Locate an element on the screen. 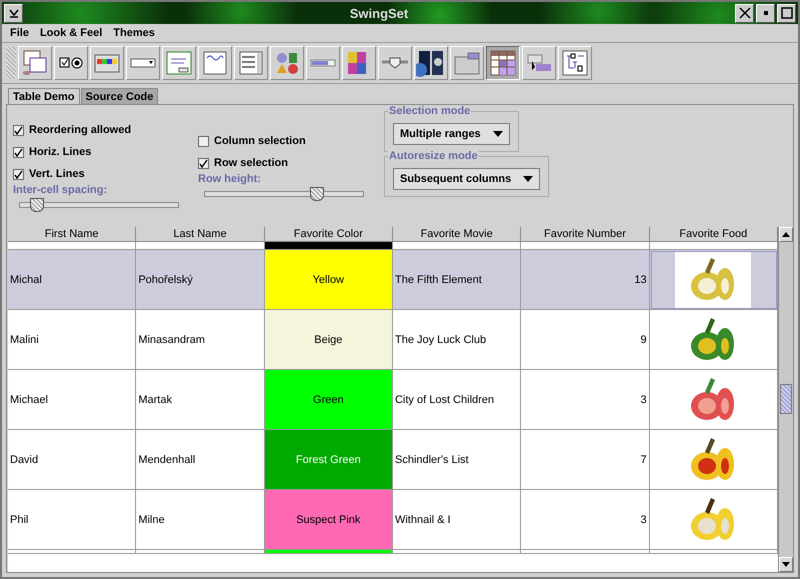  table-cell: Phil is located at coordinates (72, 520).